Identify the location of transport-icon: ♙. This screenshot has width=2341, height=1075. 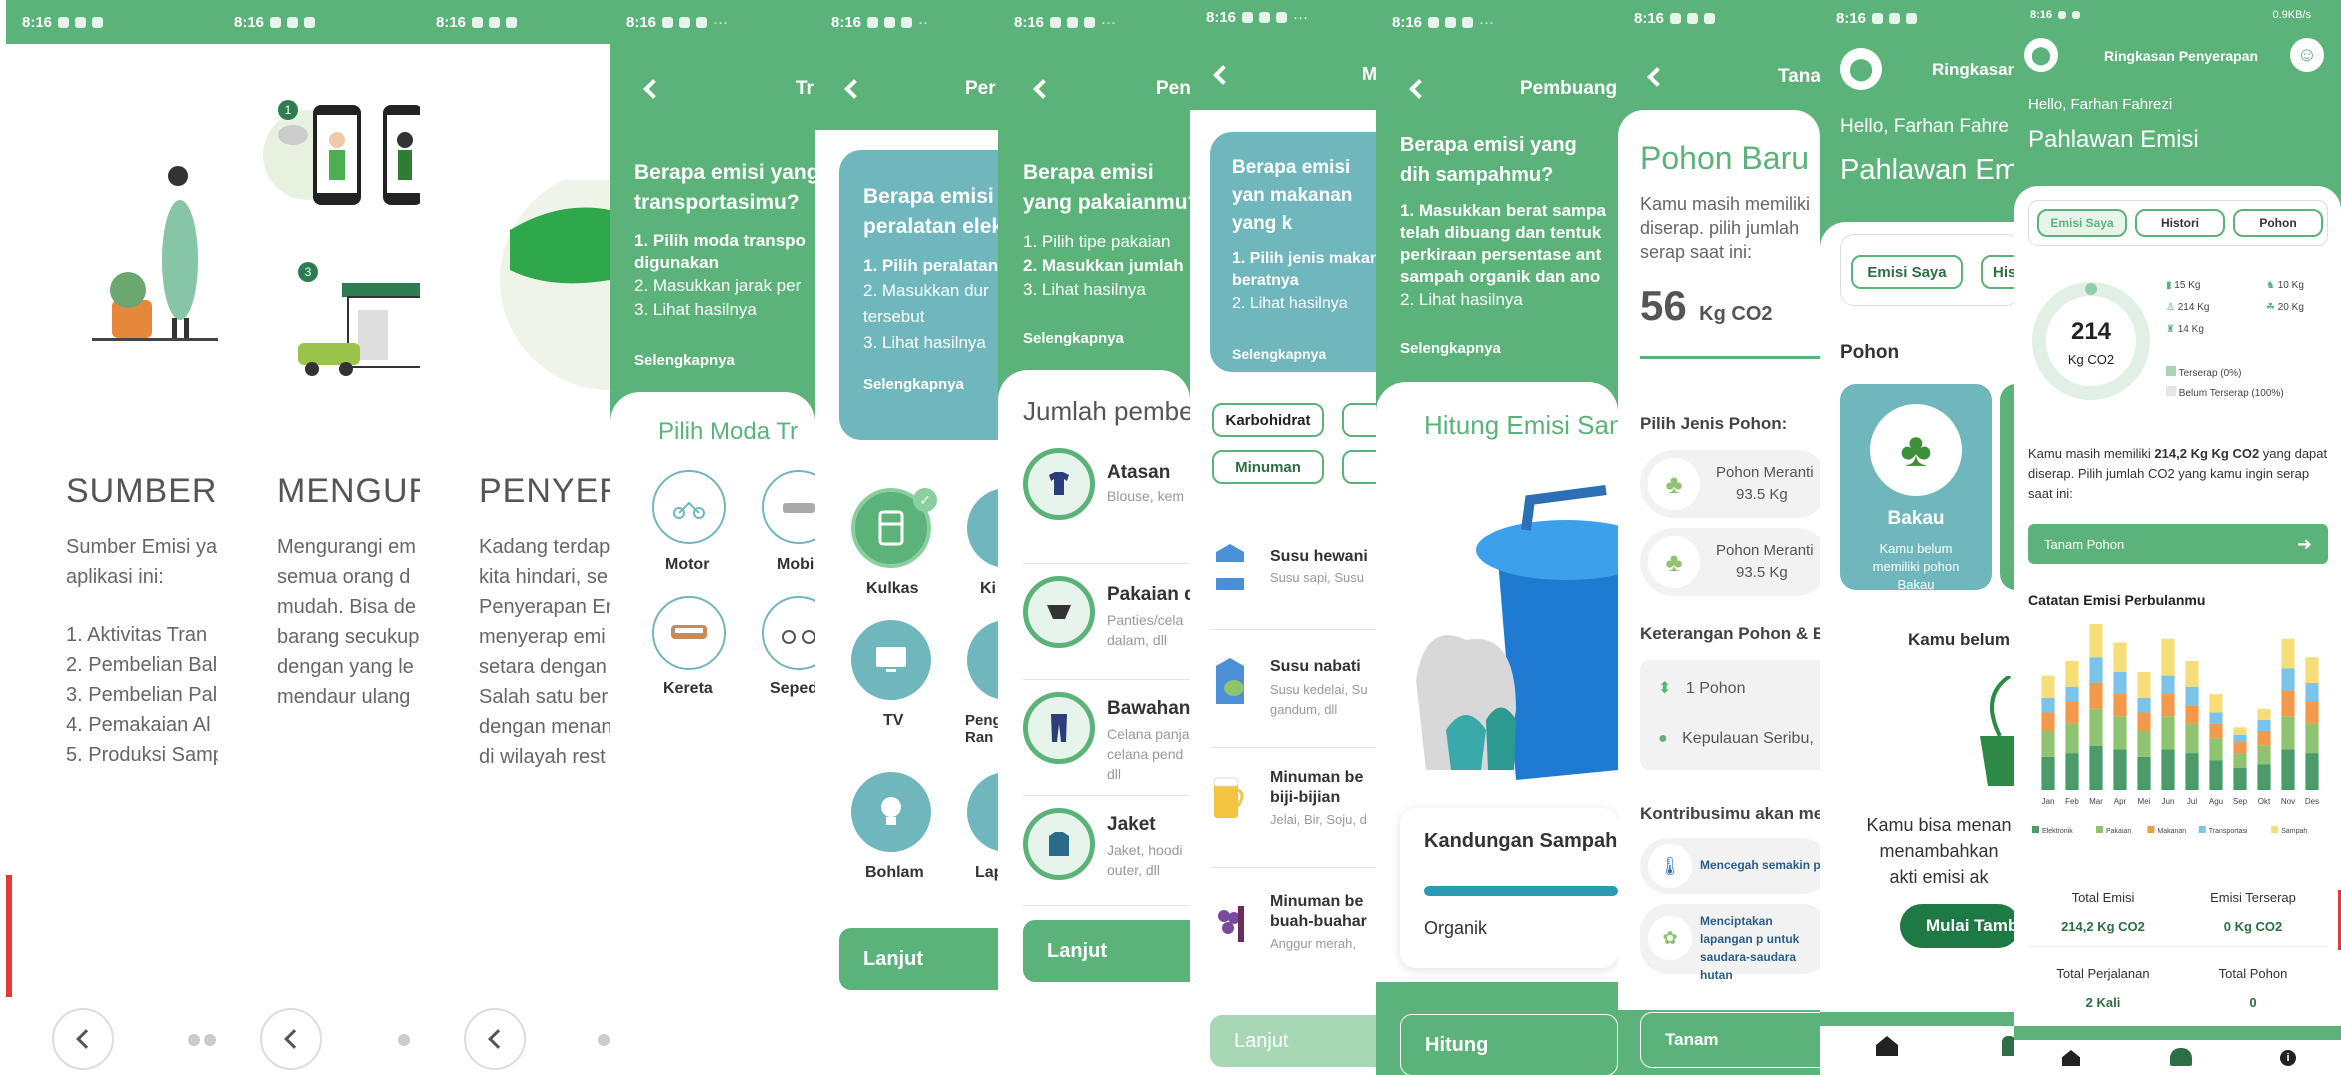
(2170, 307).